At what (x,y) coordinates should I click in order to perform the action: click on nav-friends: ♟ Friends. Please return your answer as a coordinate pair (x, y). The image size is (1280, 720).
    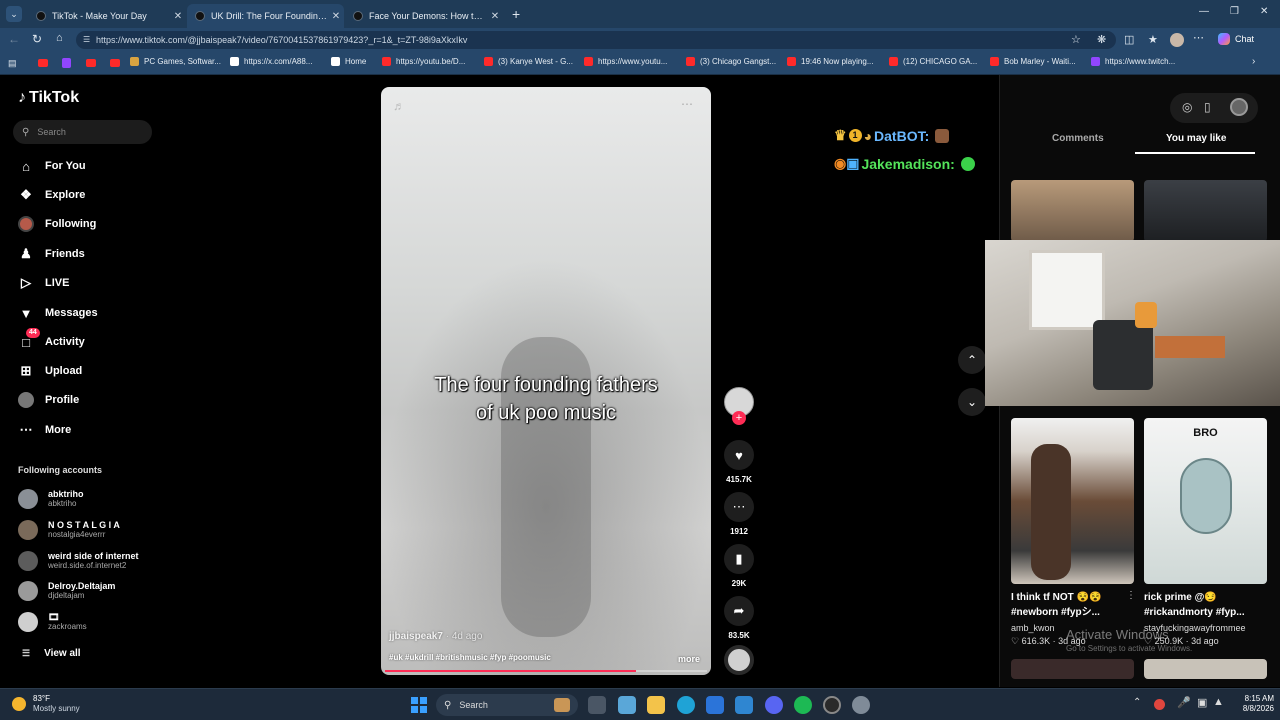
    Looking at the image, I should click on (51, 254).